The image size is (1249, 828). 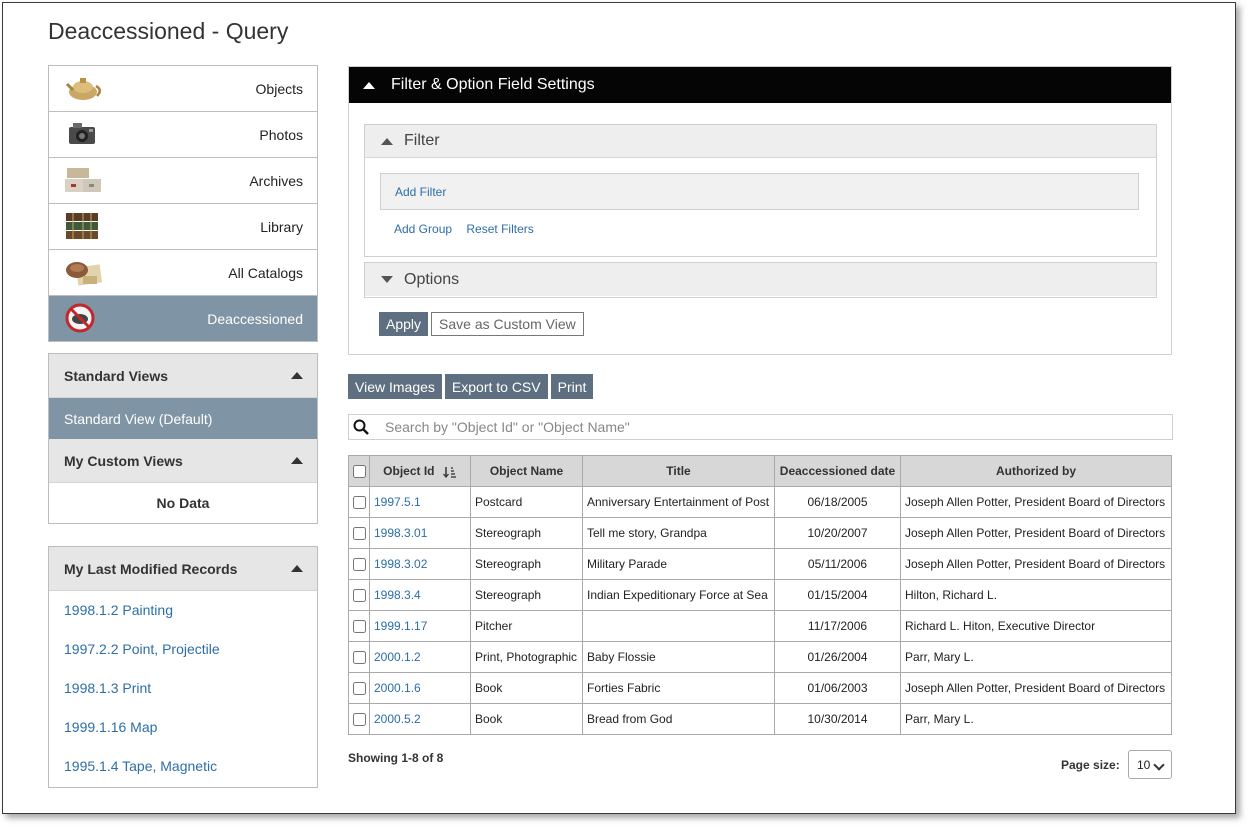 What do you see at coordinates (183, 227) in the screenshot?
I see `catalog-item-library: Library` at bounding box center [183, 227].